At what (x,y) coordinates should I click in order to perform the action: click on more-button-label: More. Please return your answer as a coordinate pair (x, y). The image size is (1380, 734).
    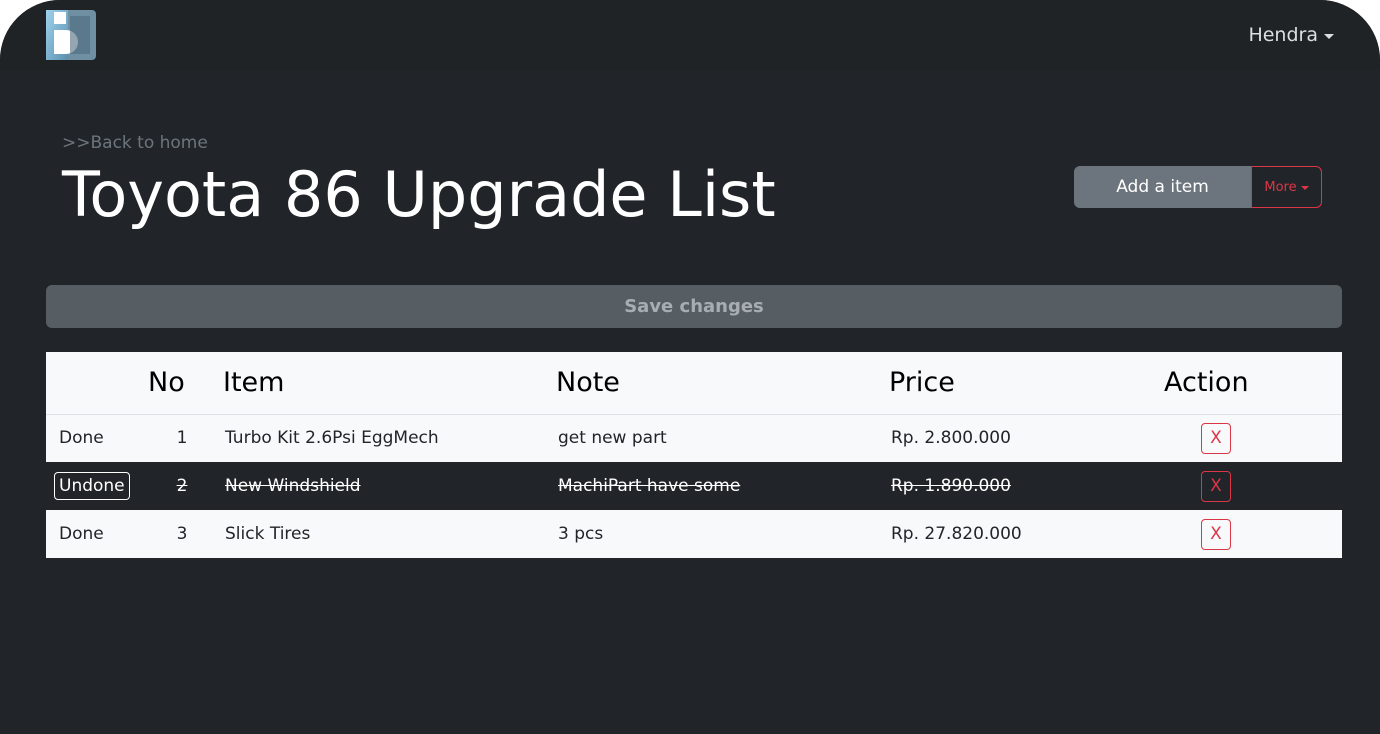
    Looking at the image, I should click on (1280, 187).